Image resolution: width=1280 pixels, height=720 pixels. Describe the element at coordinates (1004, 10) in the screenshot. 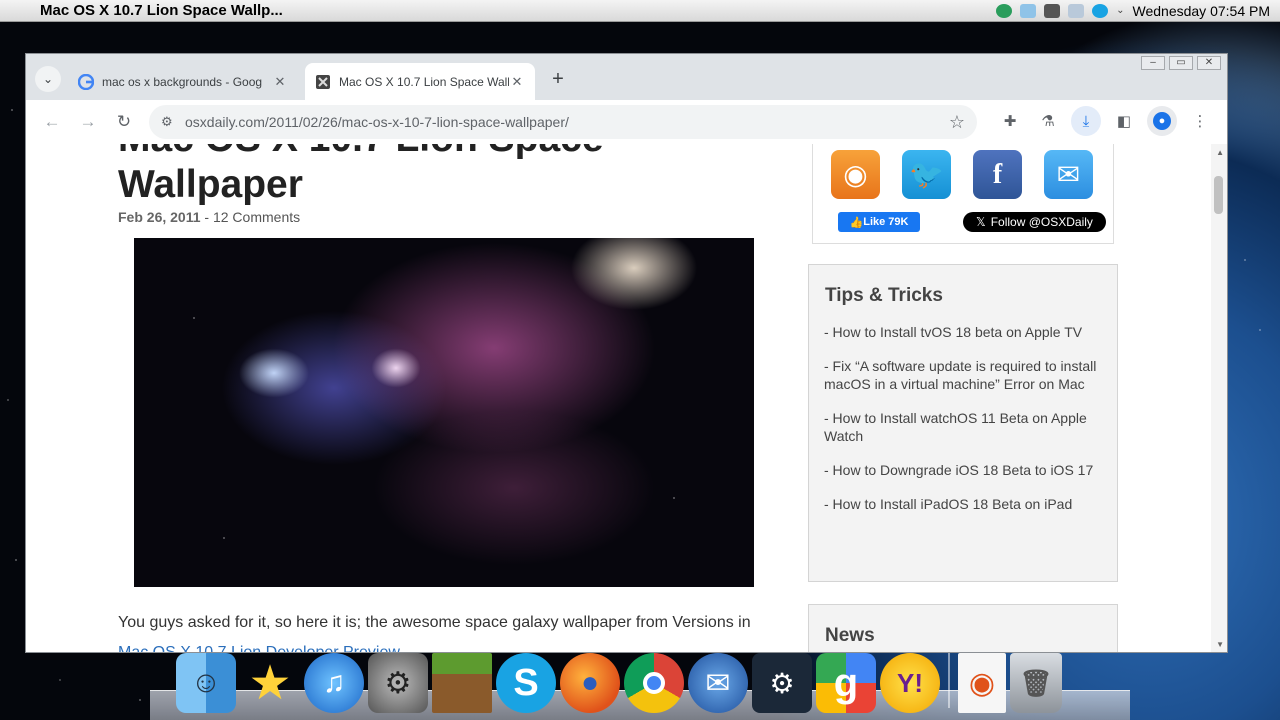

I see `status-icon` at that location.